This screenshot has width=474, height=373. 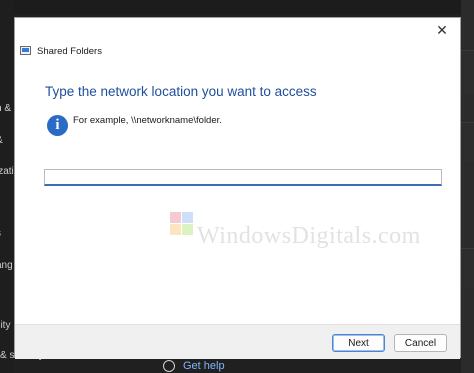 What do you see at coordinates (57, 125) in the screenshot?
I see `info-icon: i` at bounding box center [57, 125].